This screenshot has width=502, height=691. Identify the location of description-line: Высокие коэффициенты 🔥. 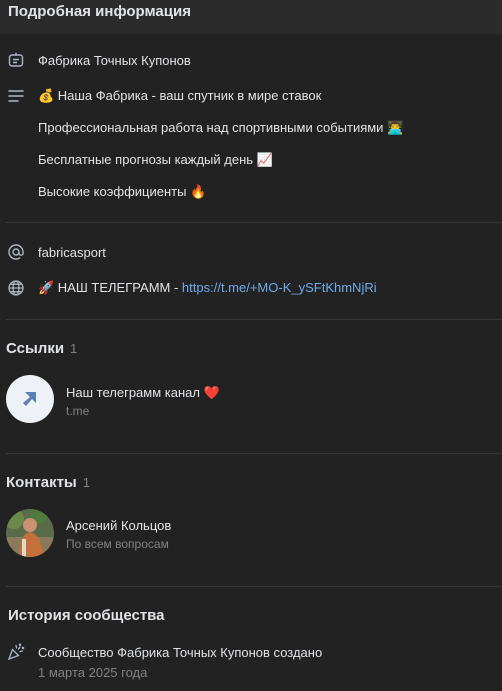
(122, 191).